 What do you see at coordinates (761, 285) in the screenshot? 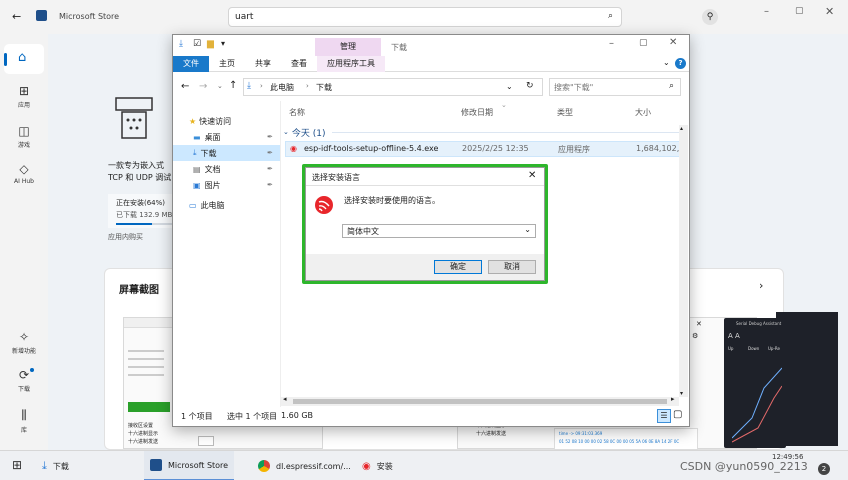
I see `chevron-right-icon: ›` at bounding box center [761, 285].